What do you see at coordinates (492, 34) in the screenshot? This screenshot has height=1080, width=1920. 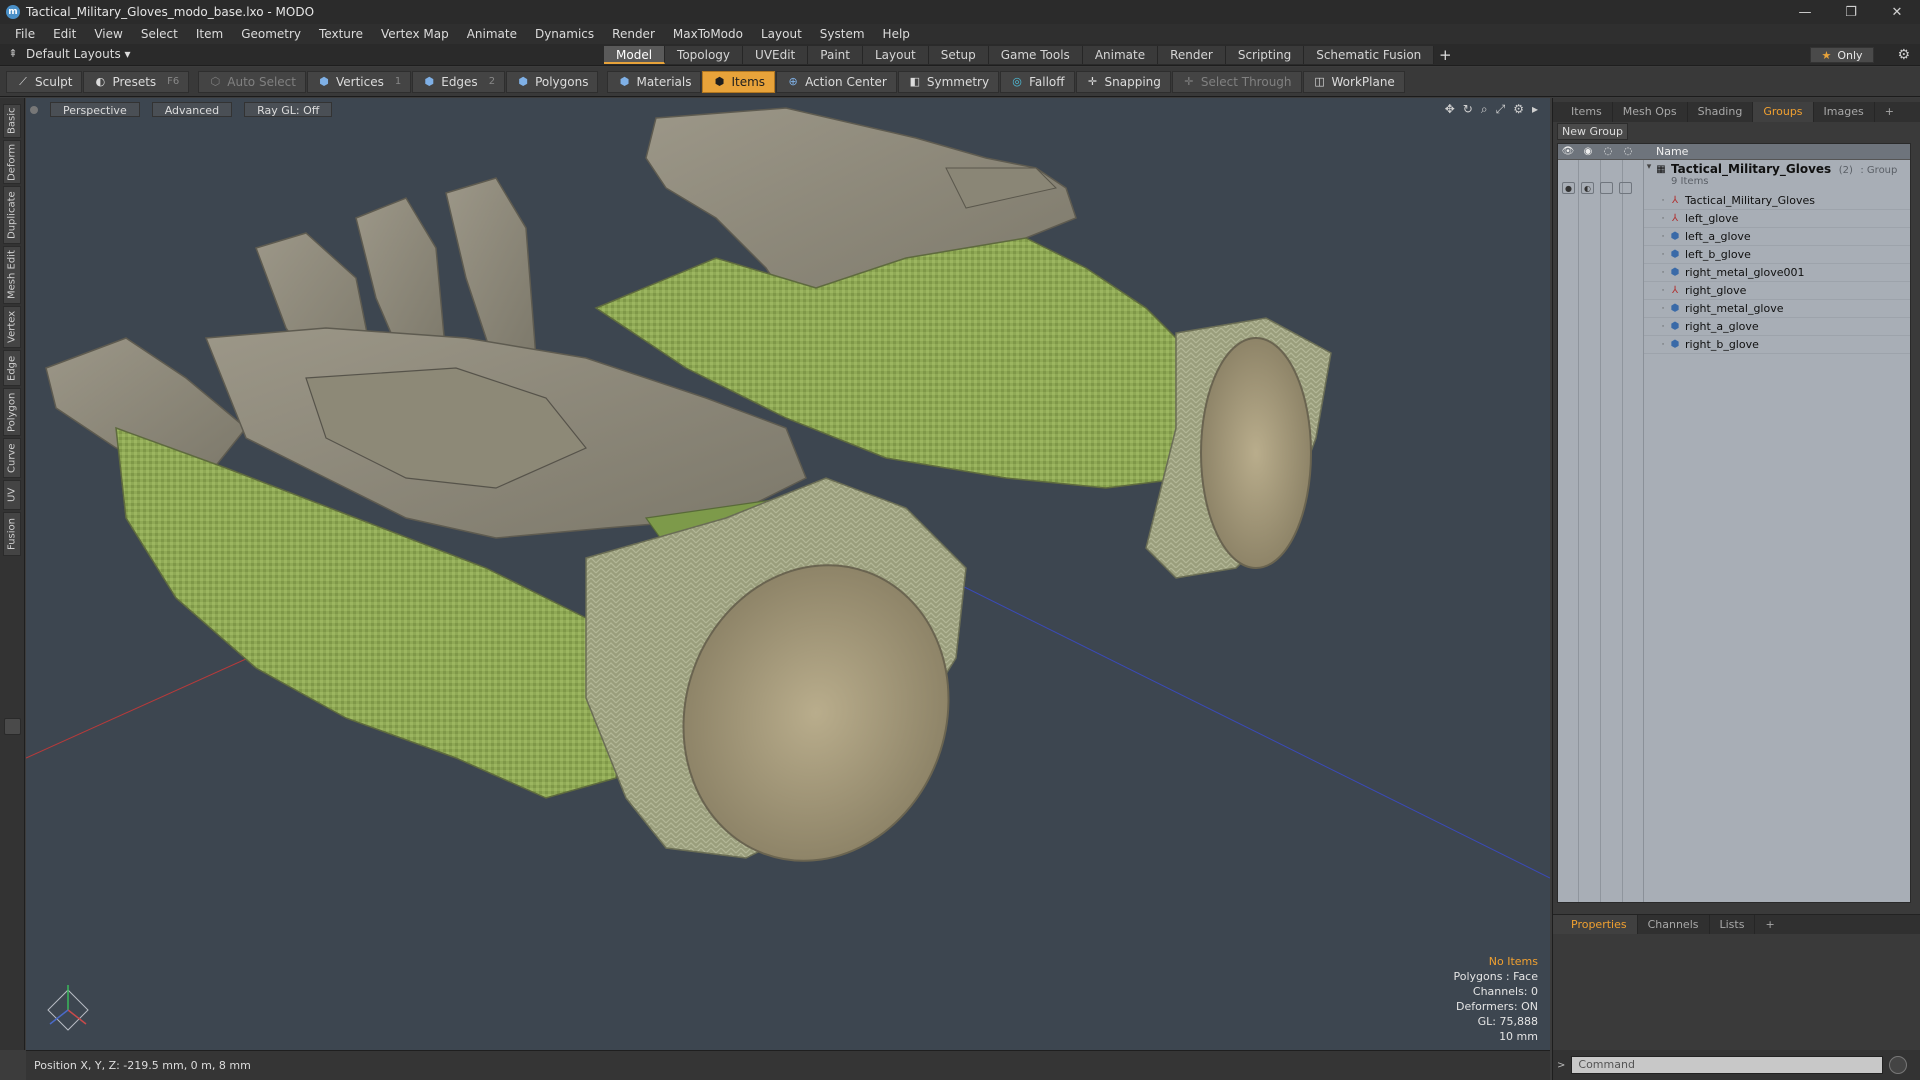 I see `menu-animate: Animate` at bounding box center [492, 34].